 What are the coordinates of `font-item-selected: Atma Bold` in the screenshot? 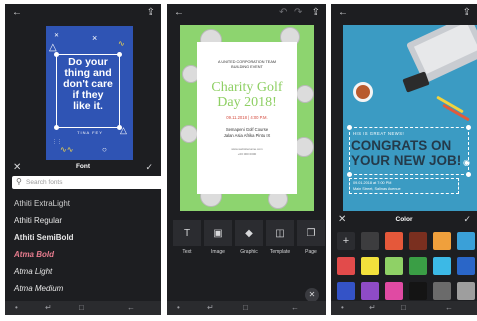 It's located at (84, 254).